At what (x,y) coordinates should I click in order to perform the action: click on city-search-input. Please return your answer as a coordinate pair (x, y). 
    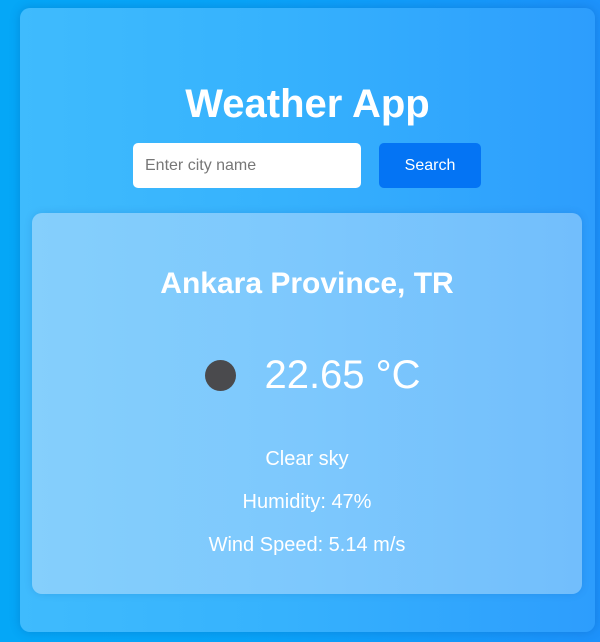
    Looking at the image, I should click on (247, 165).